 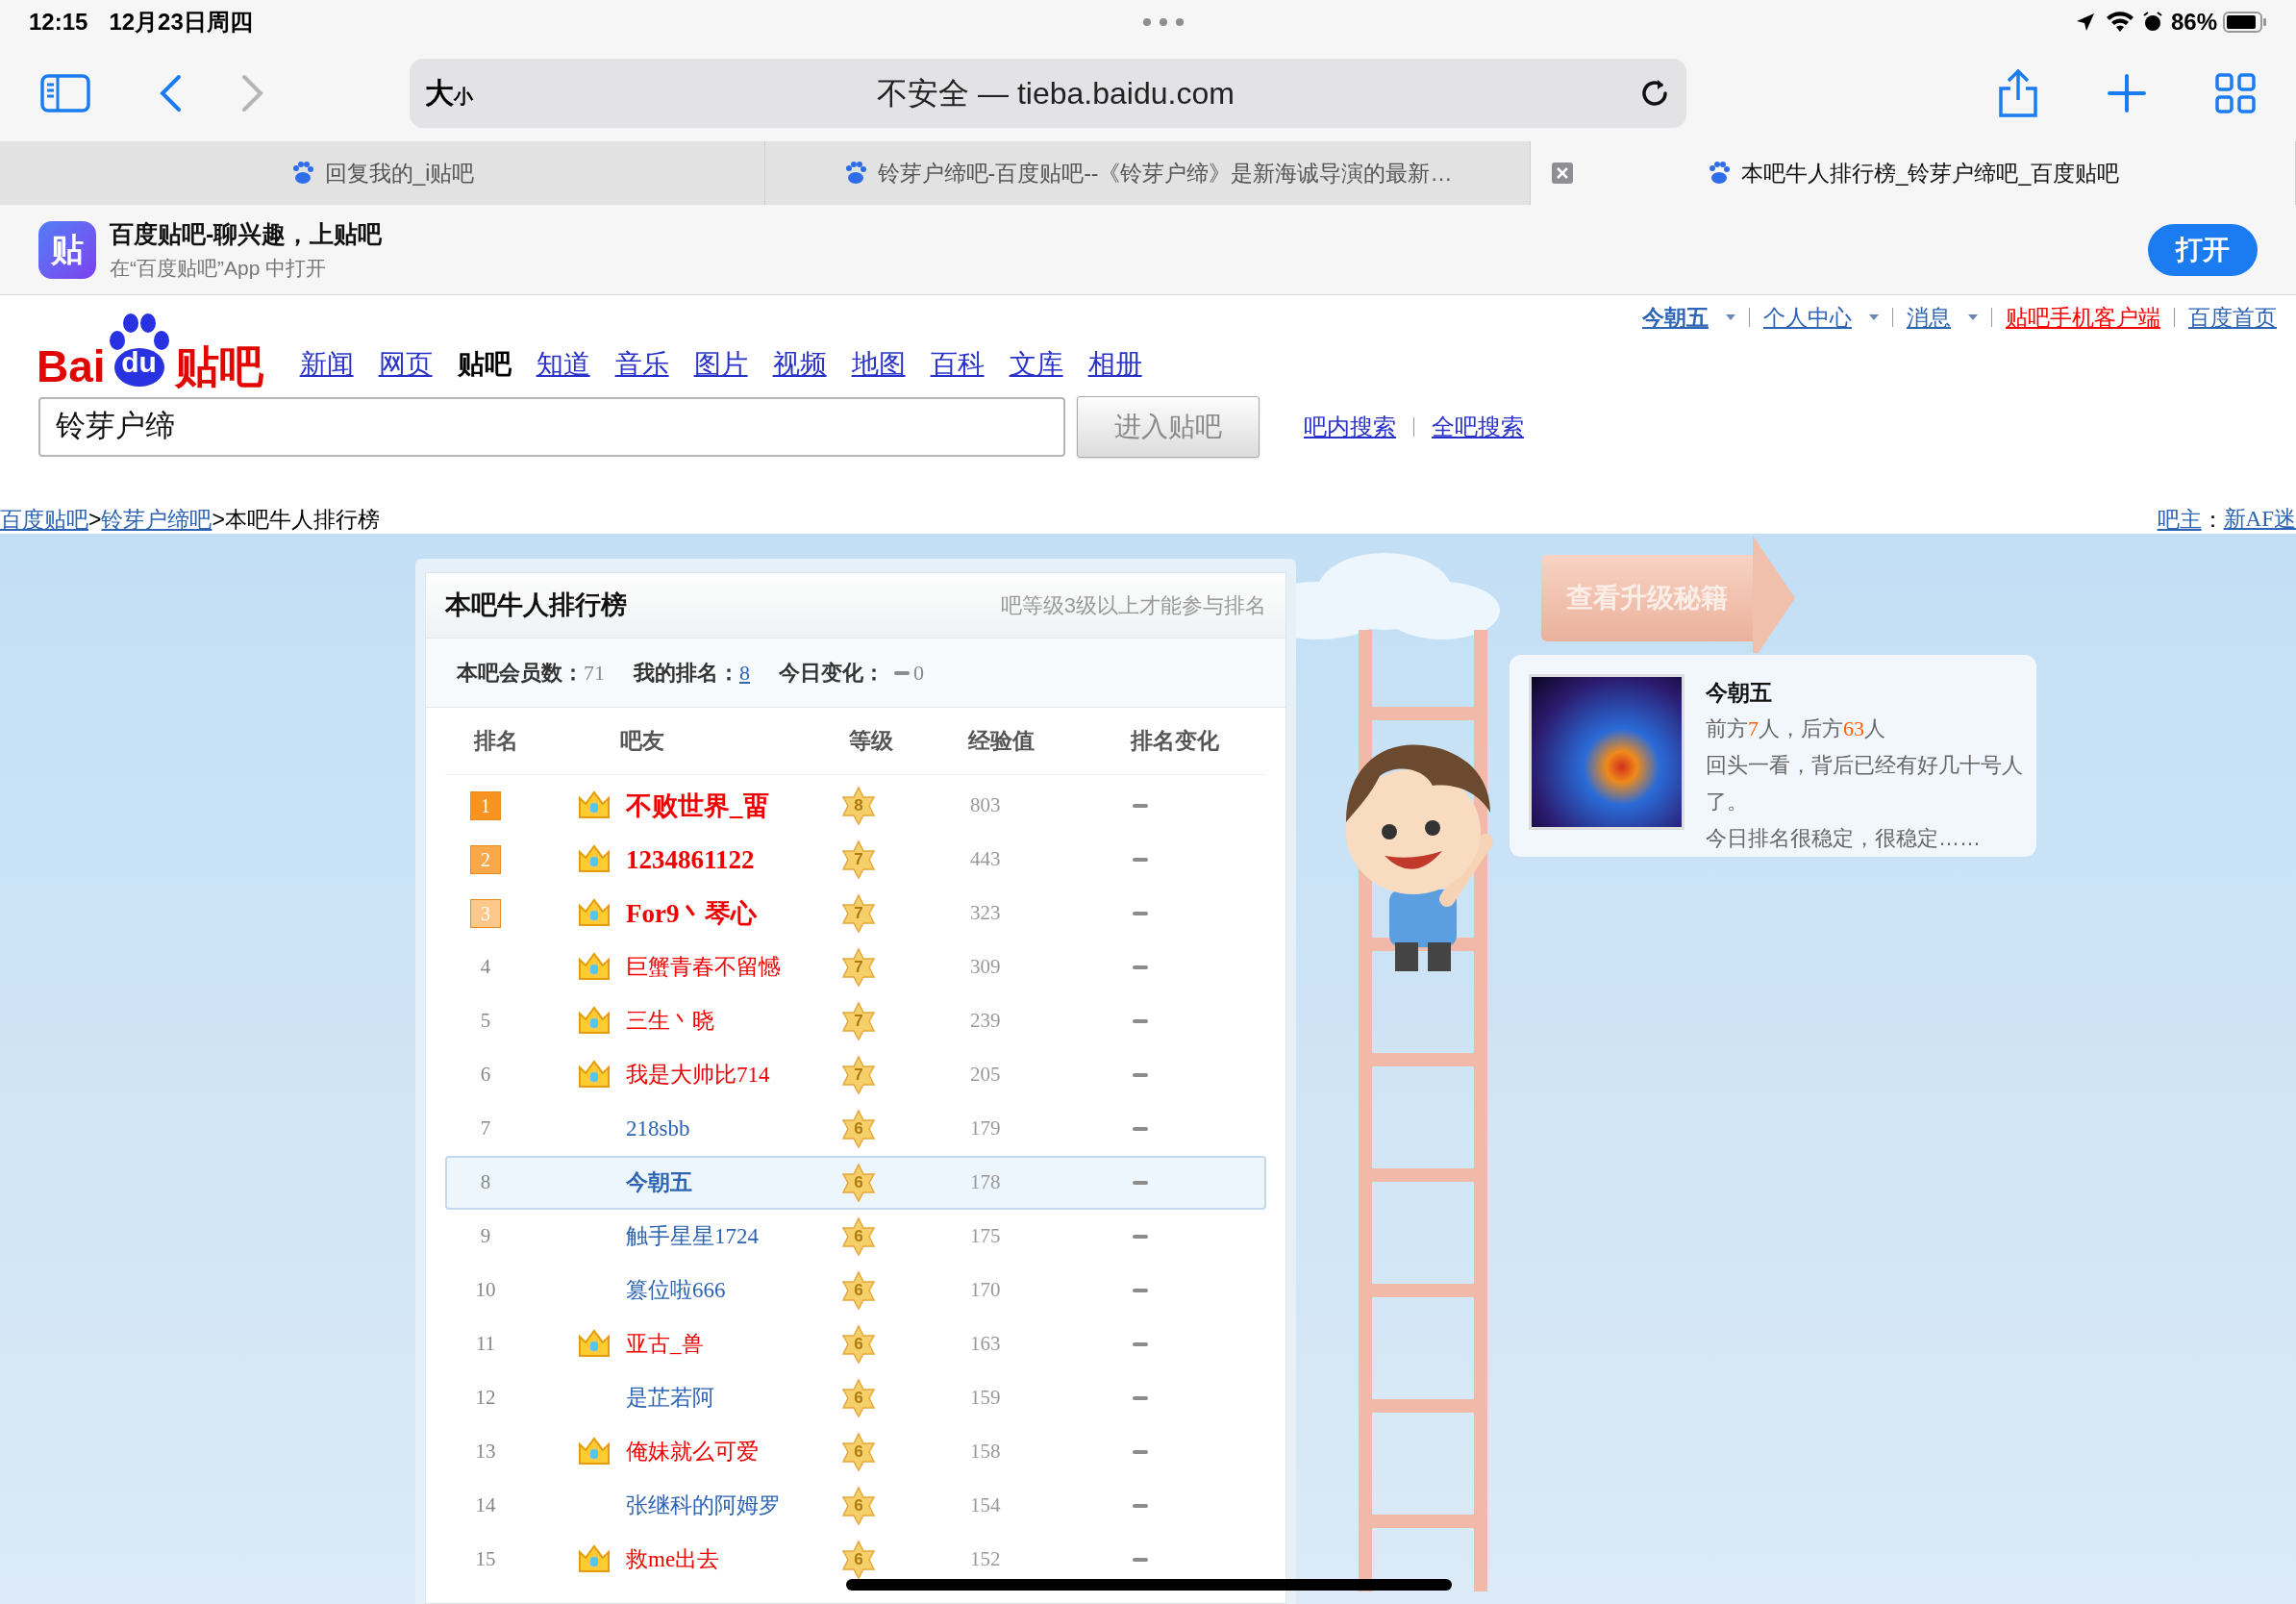 I want to click on rank-number: 14, so click(x=485, y=1505).